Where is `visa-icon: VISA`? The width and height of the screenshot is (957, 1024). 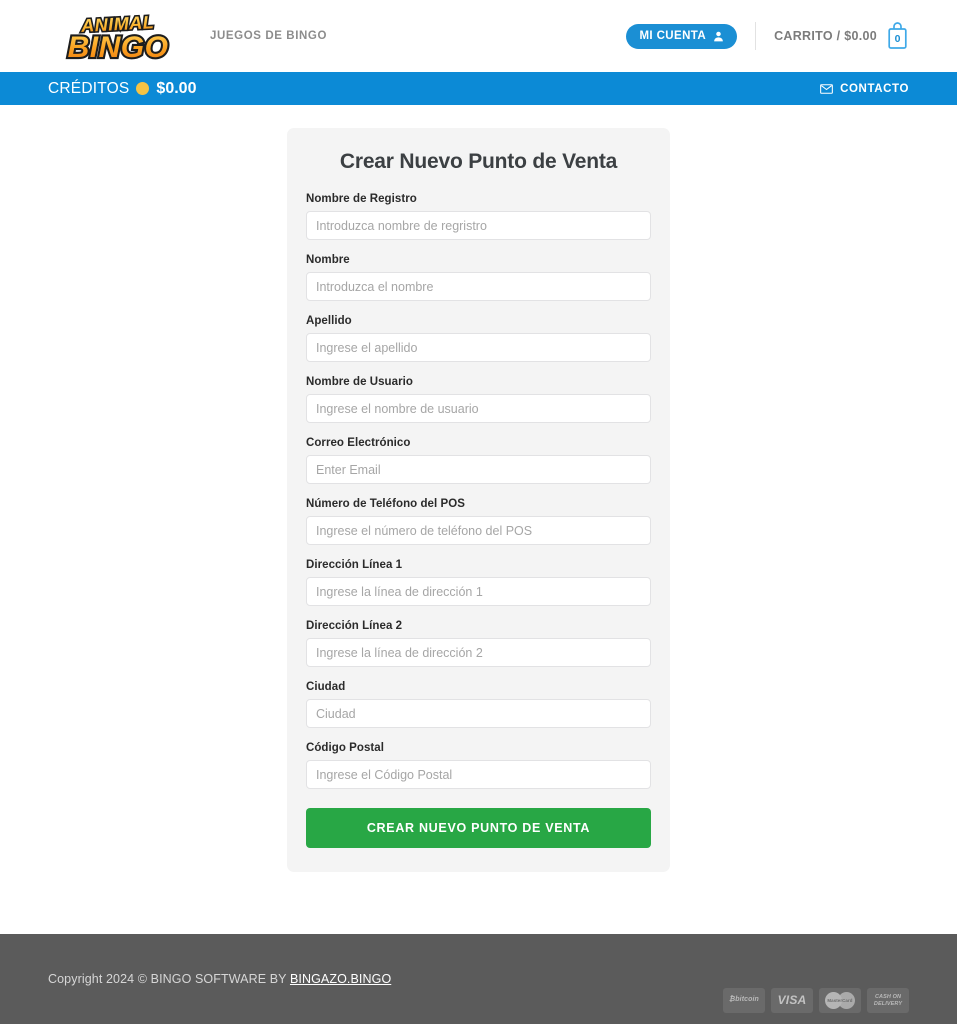
visa-icon: VISA is located at coordinates (792, 1000).